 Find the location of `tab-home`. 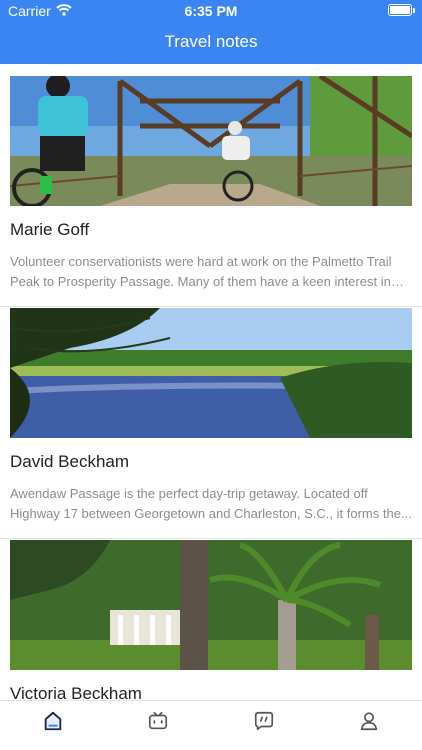

tab-home is located at coordinates (53, 725).